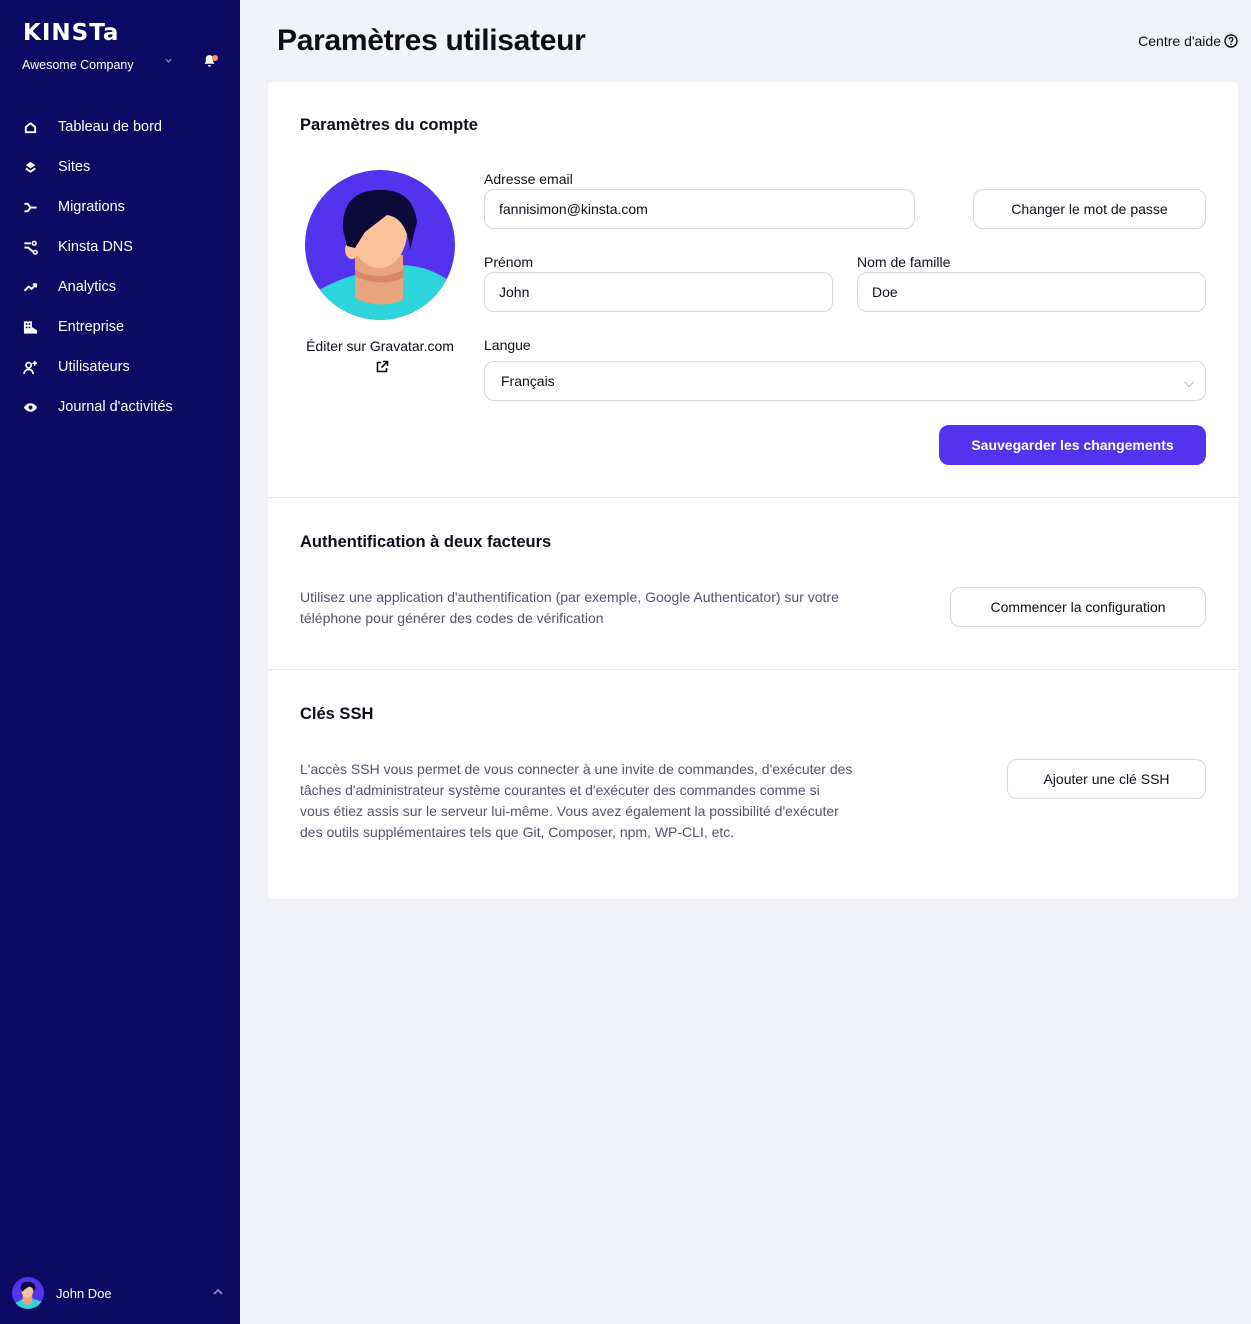  Describe the element at coordinates (845, 381) in the screenshot. I see `language-select: Français` at that location.